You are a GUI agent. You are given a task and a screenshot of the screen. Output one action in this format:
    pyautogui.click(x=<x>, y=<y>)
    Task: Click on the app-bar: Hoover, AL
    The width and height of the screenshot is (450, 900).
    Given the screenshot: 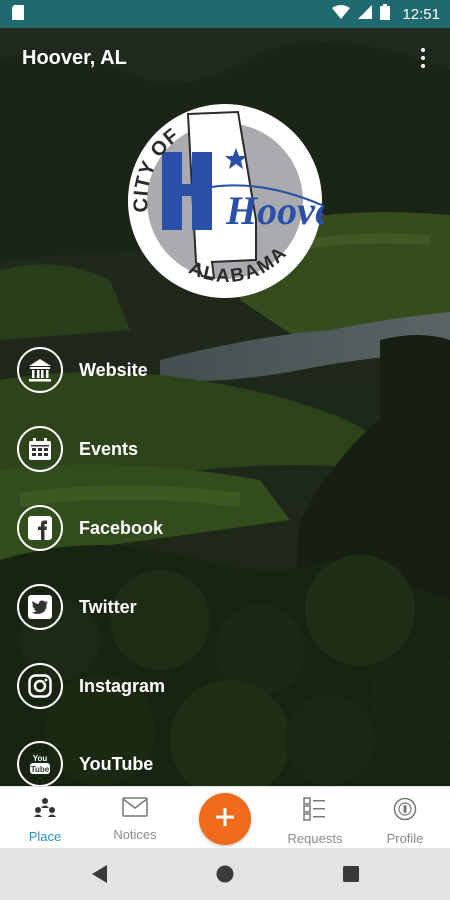 What is the action you would take?
    pyautogui.click(x=225, y=58)
    